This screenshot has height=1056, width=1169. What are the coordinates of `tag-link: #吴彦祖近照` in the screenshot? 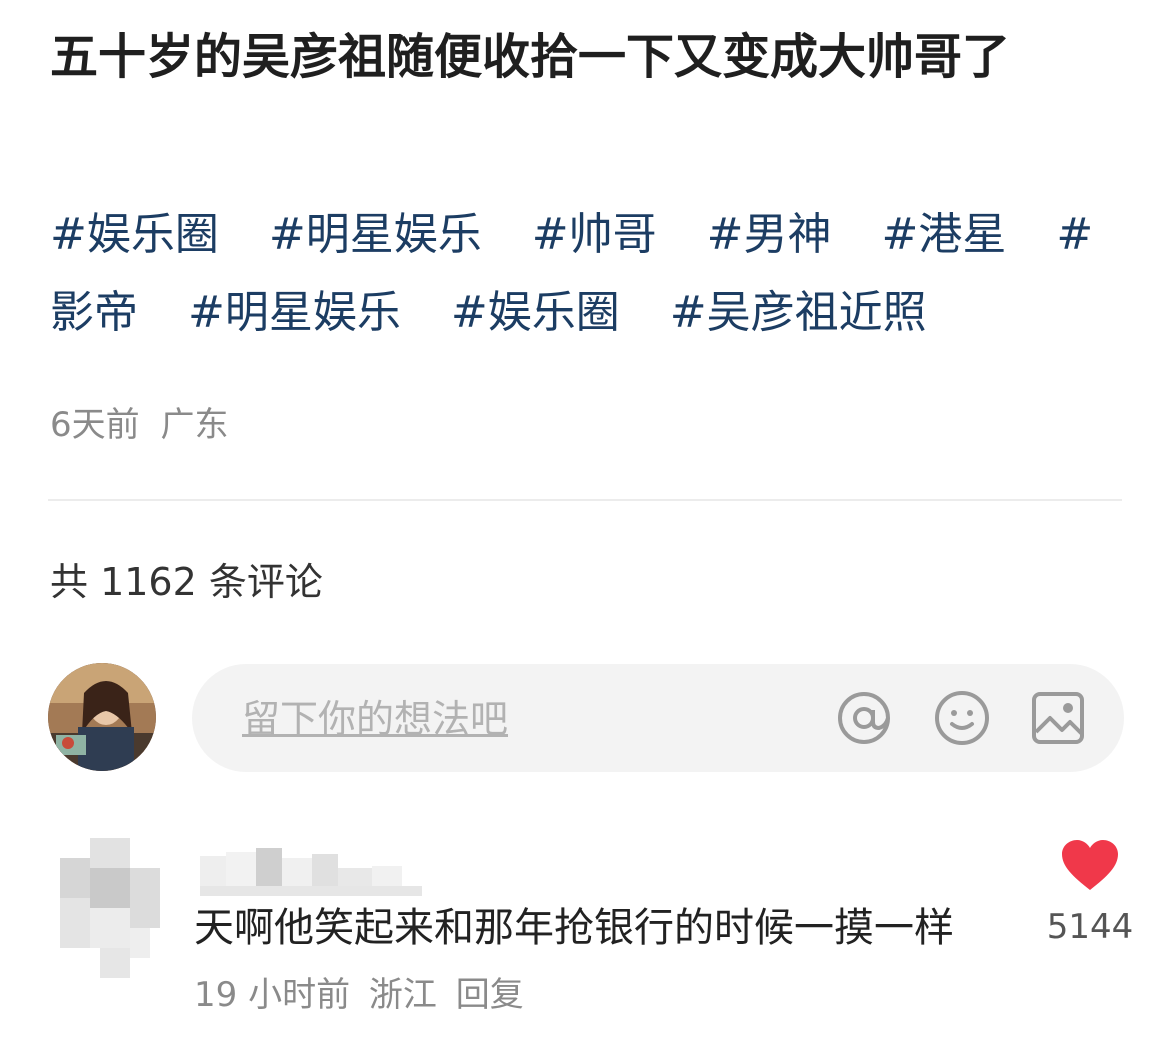 It's located at (798, 312).